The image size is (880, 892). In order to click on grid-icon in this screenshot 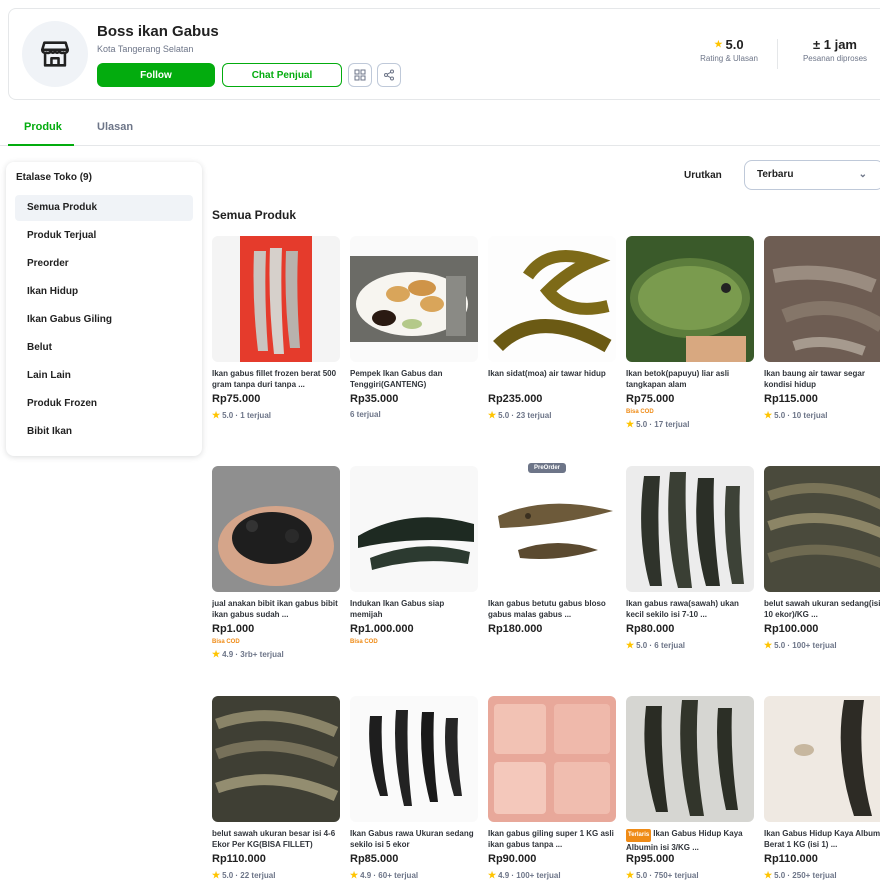, I will do `click(360, 75)`.